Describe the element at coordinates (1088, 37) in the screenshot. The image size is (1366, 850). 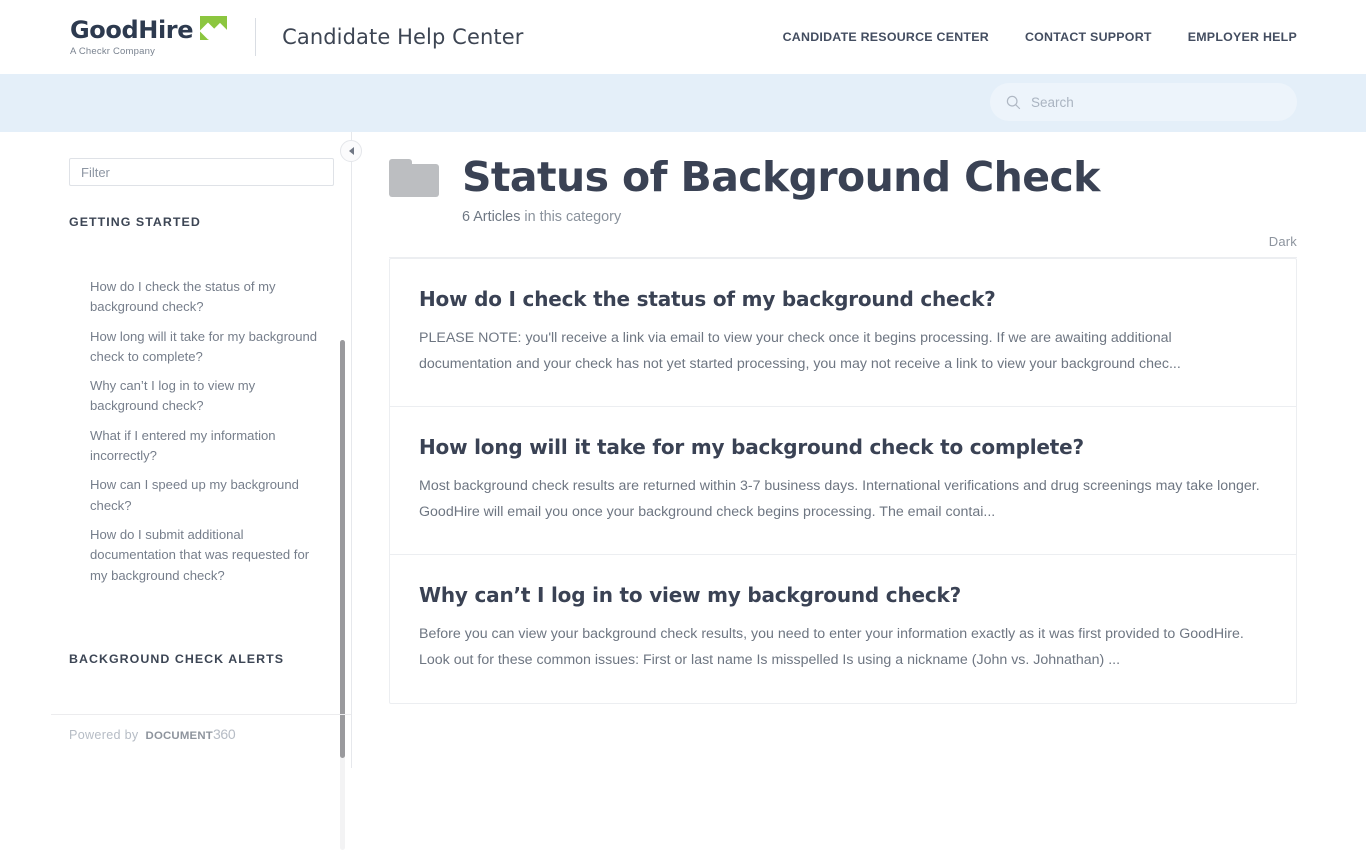
I see `nav-contact-support: CONTACT SUPPORT` at that location.